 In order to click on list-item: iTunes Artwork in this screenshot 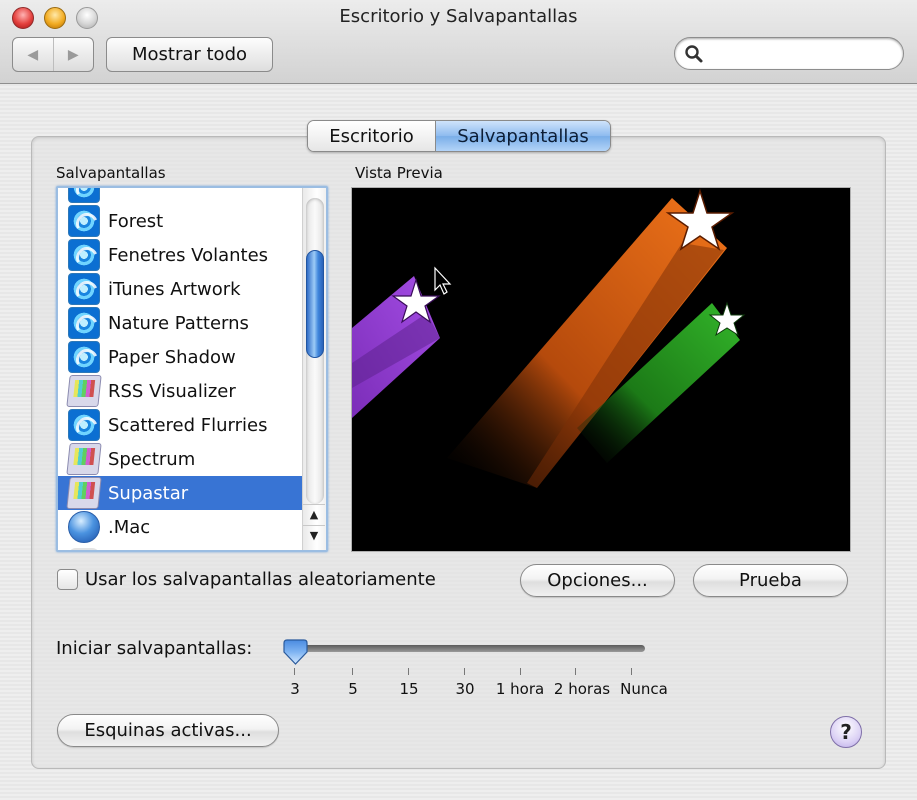, I will do `click(180, 289)`.